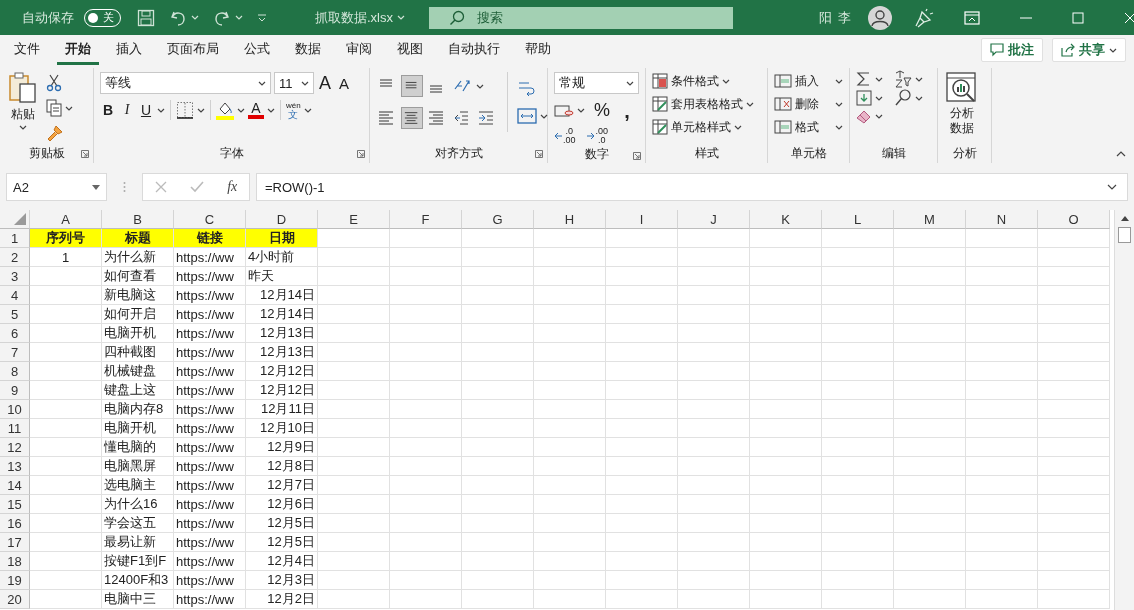  I want to click on table-cell: 12月9日, so click(282, 447).